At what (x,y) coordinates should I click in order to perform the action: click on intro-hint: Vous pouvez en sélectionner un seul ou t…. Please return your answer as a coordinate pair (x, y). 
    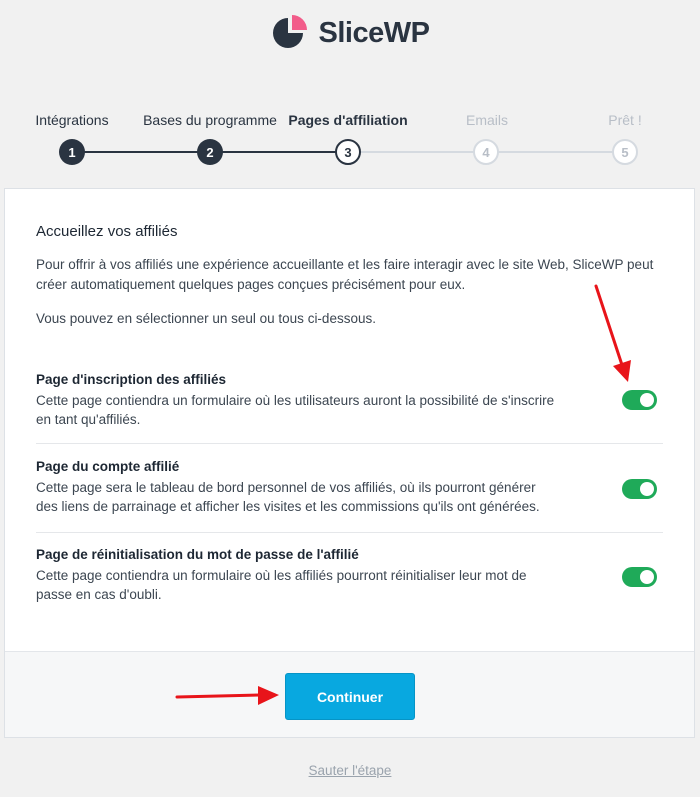
    Looking at the image, I should click on (206, 318).